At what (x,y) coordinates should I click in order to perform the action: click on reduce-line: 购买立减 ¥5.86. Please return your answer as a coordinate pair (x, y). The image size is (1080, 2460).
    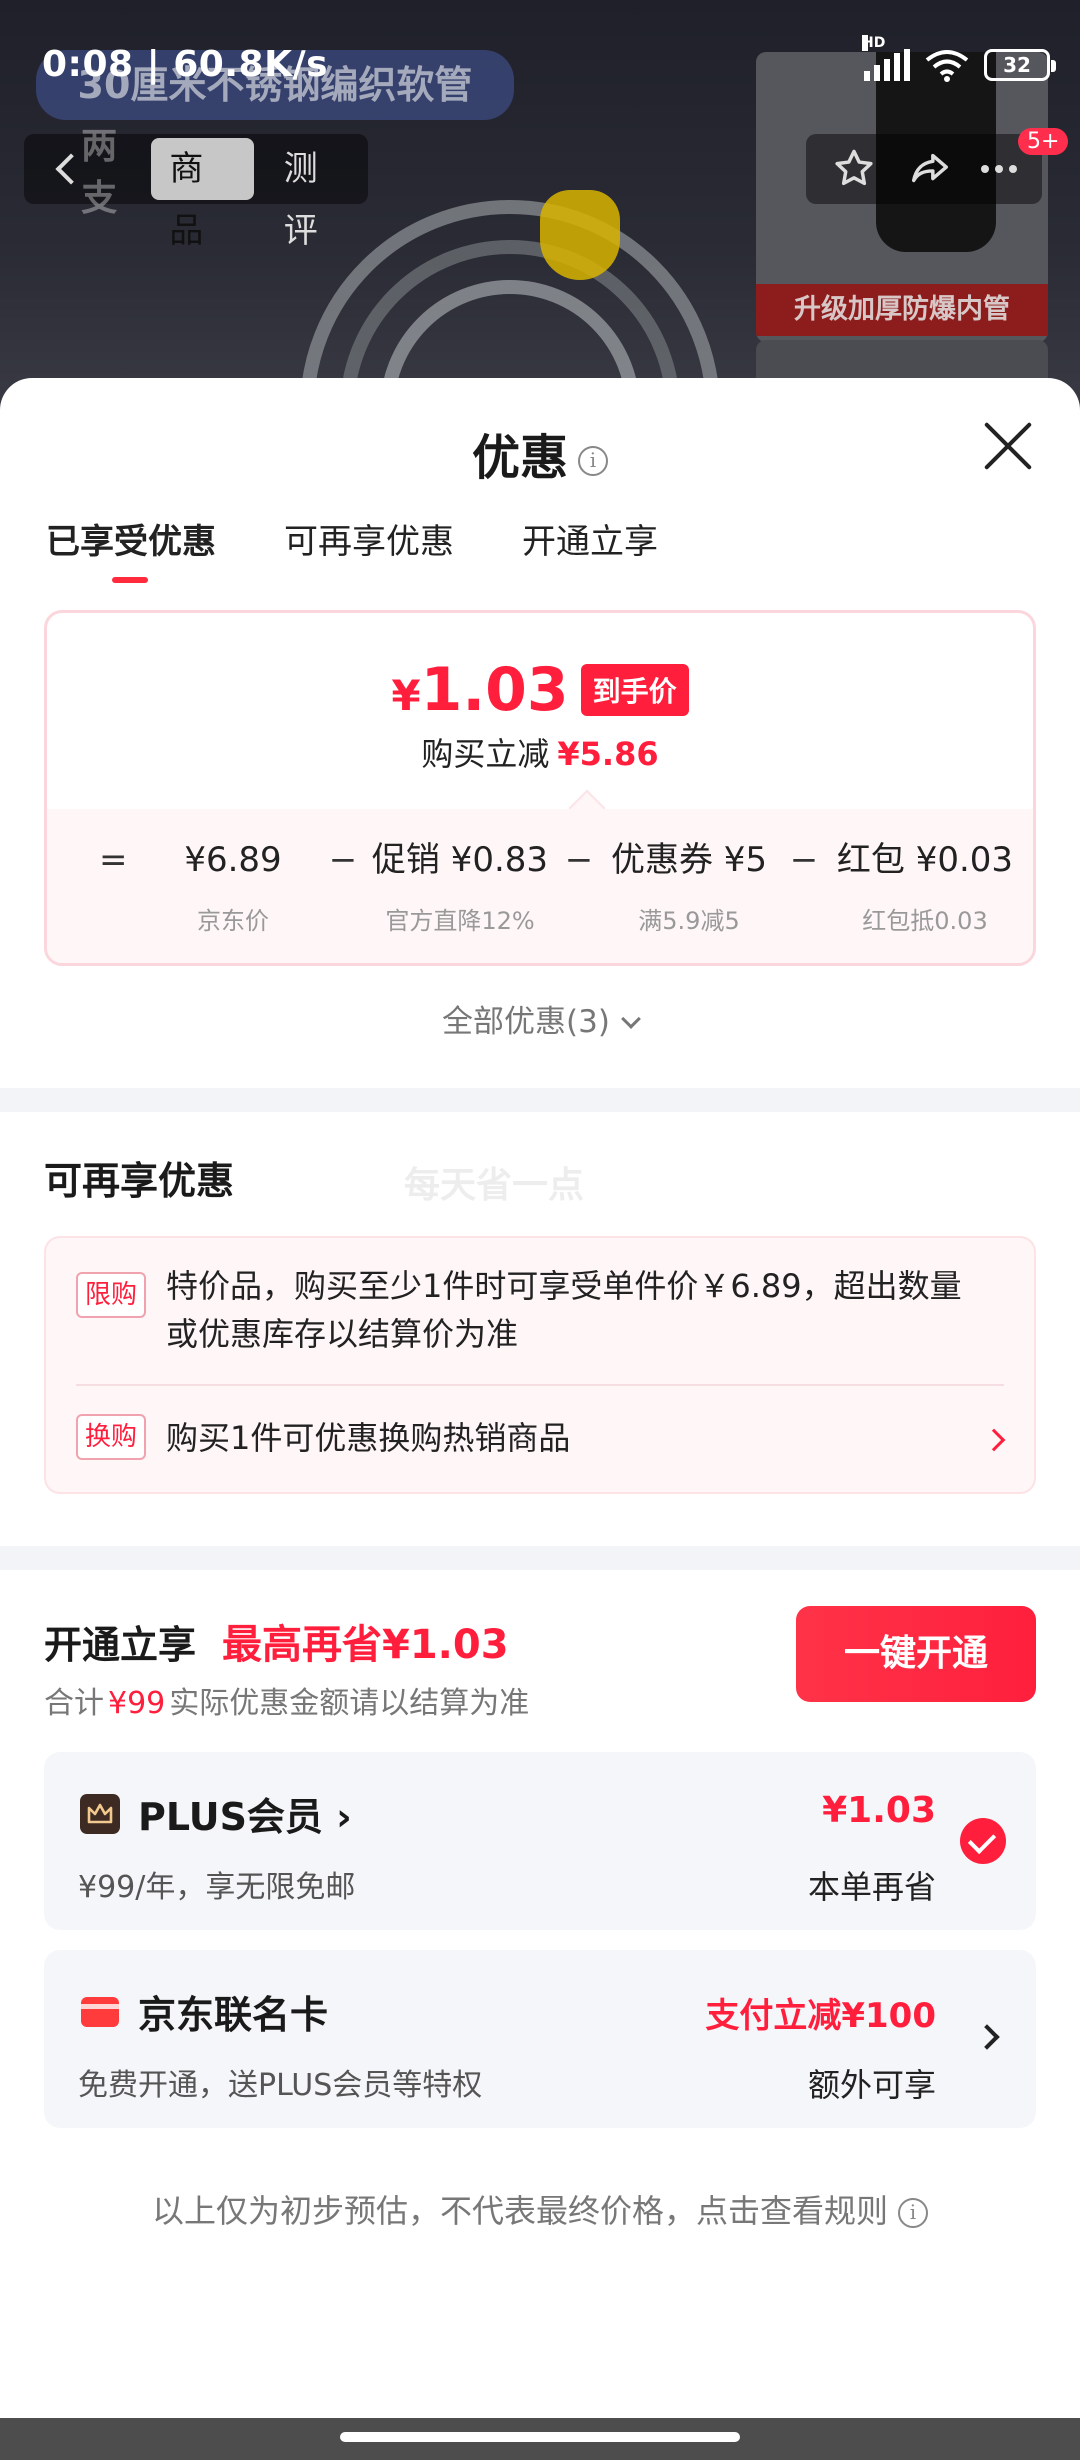
    Looking at the image, I should click on (540, 752).